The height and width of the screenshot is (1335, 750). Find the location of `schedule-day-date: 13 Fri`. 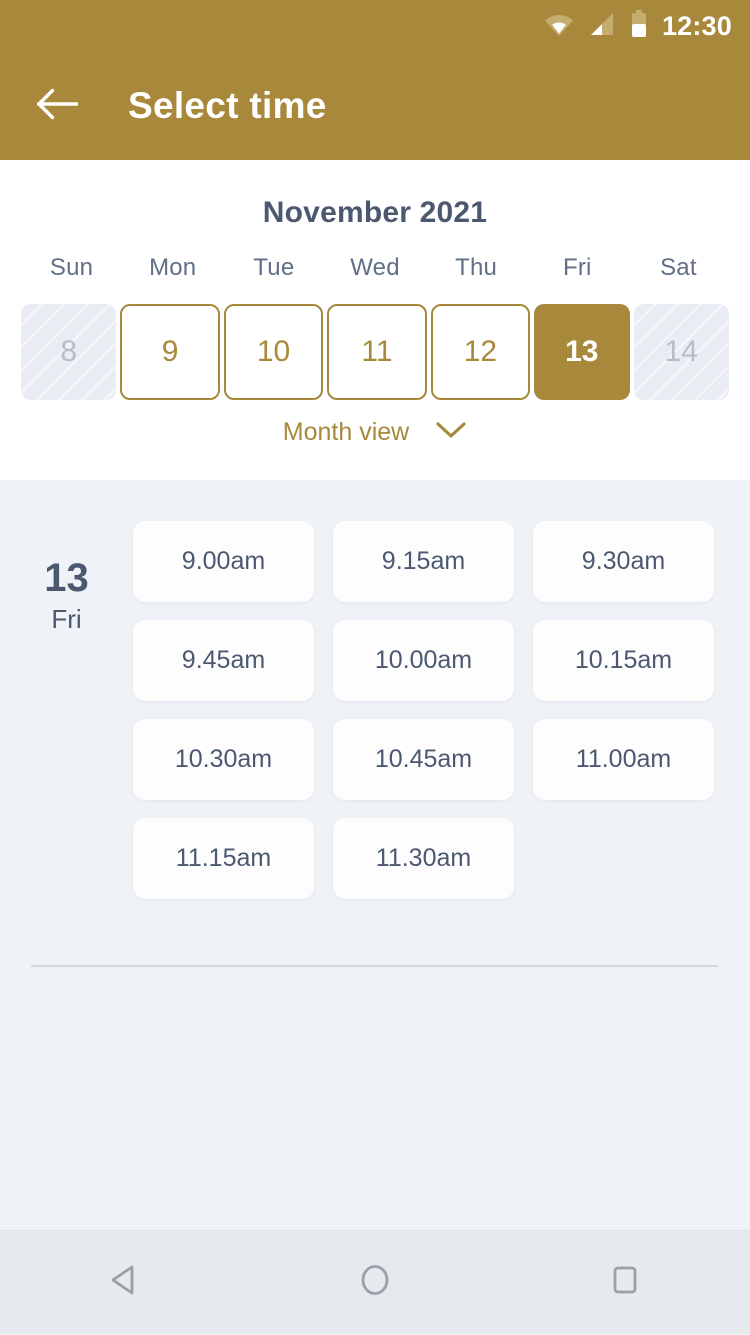

schedule-day-date: 13 Fri is located at coordinates (66, 595).